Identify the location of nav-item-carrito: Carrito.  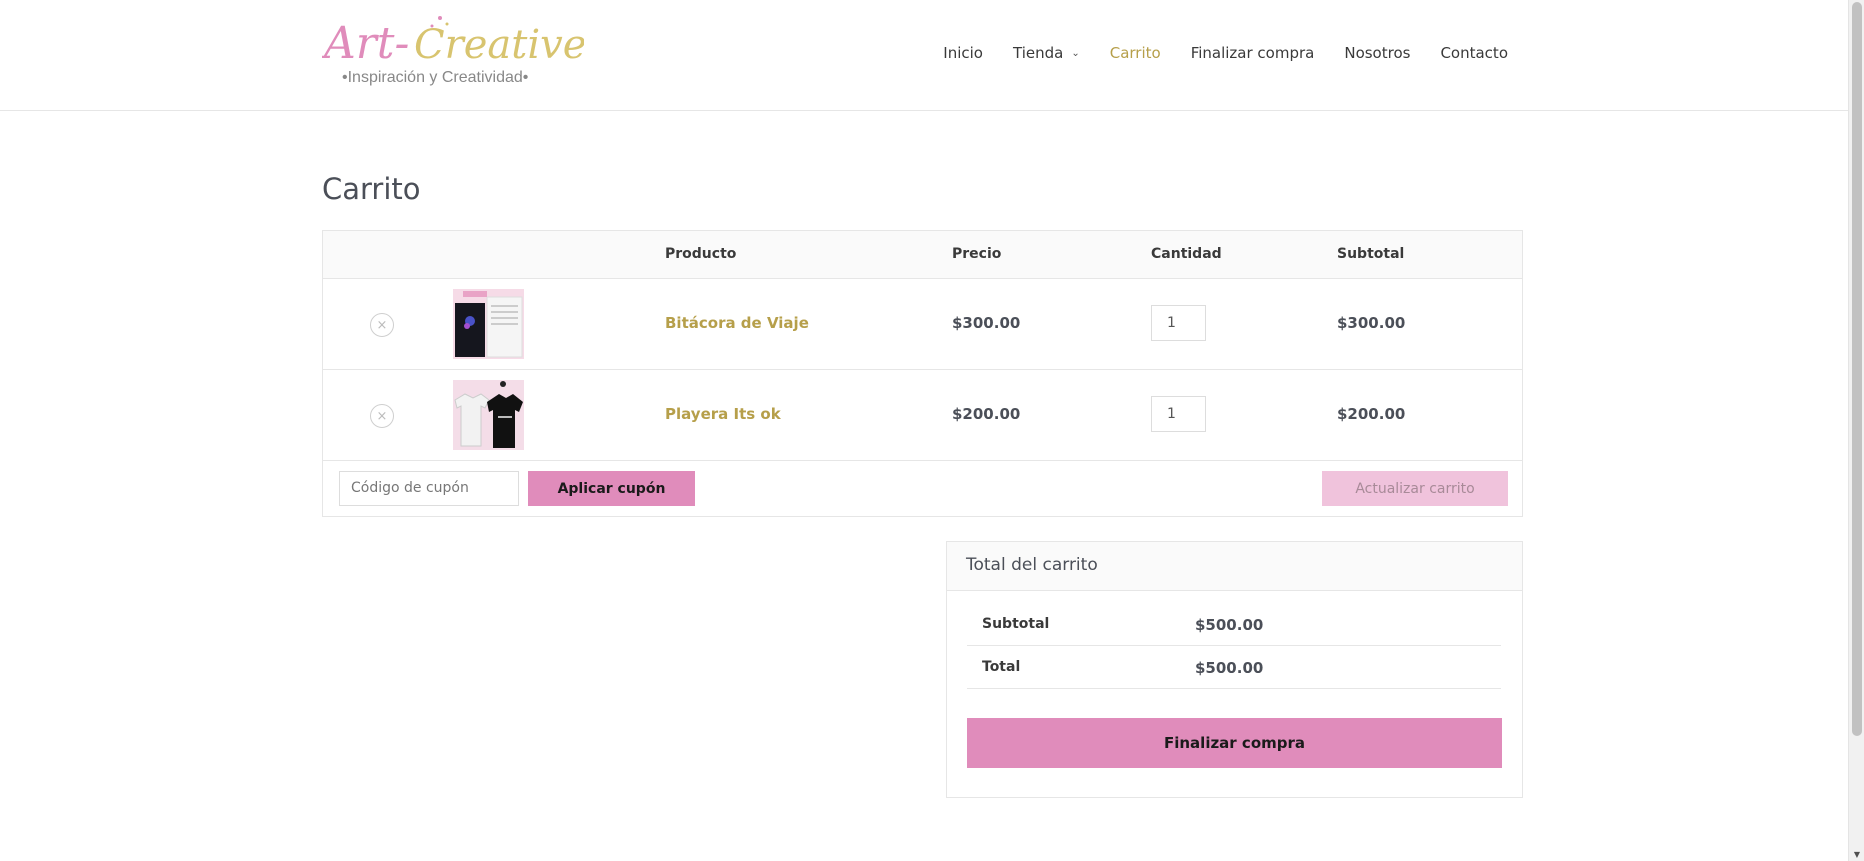
(1135, 53).